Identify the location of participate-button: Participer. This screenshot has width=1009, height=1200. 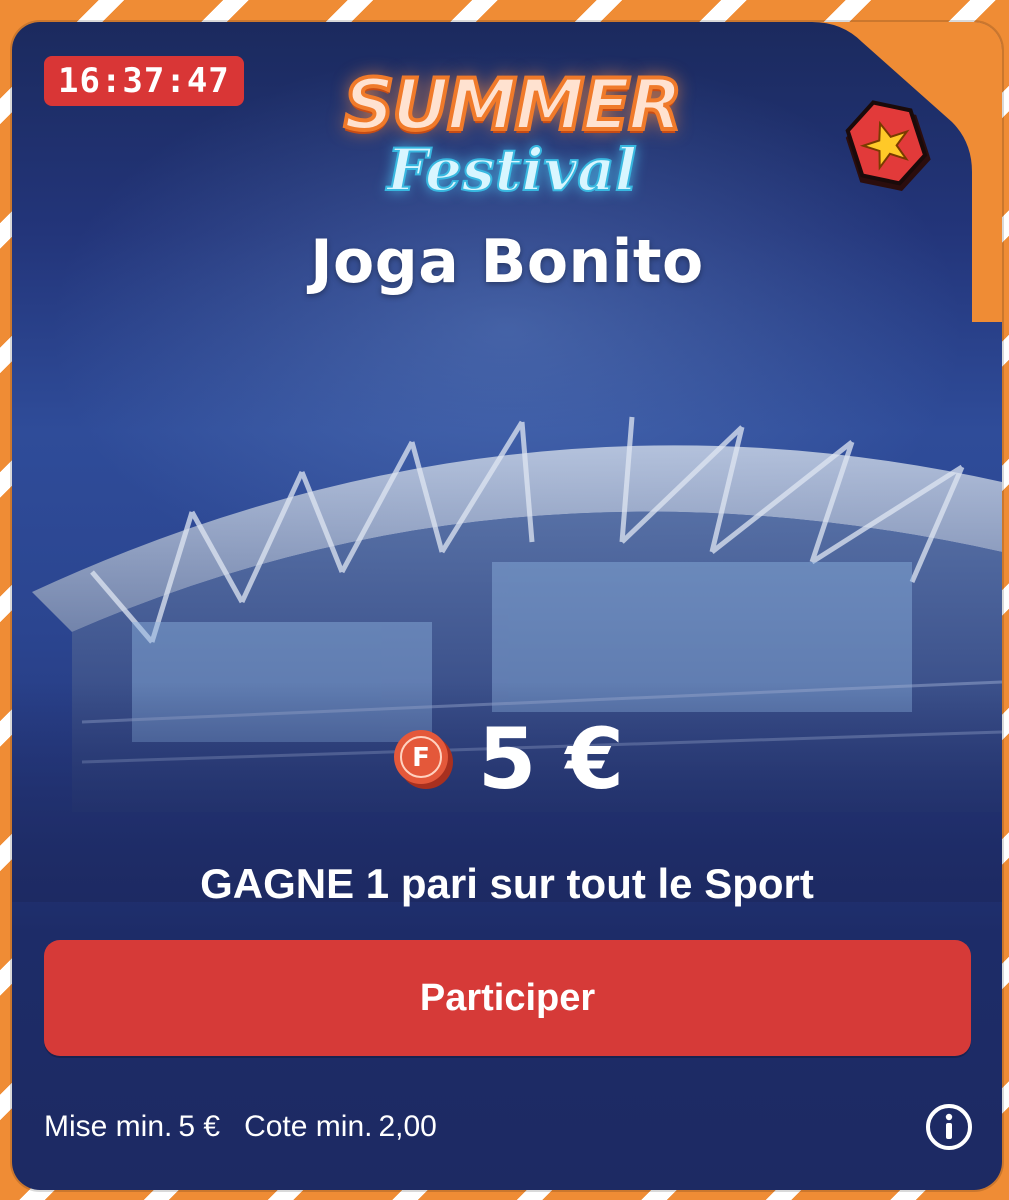
(507, 998).